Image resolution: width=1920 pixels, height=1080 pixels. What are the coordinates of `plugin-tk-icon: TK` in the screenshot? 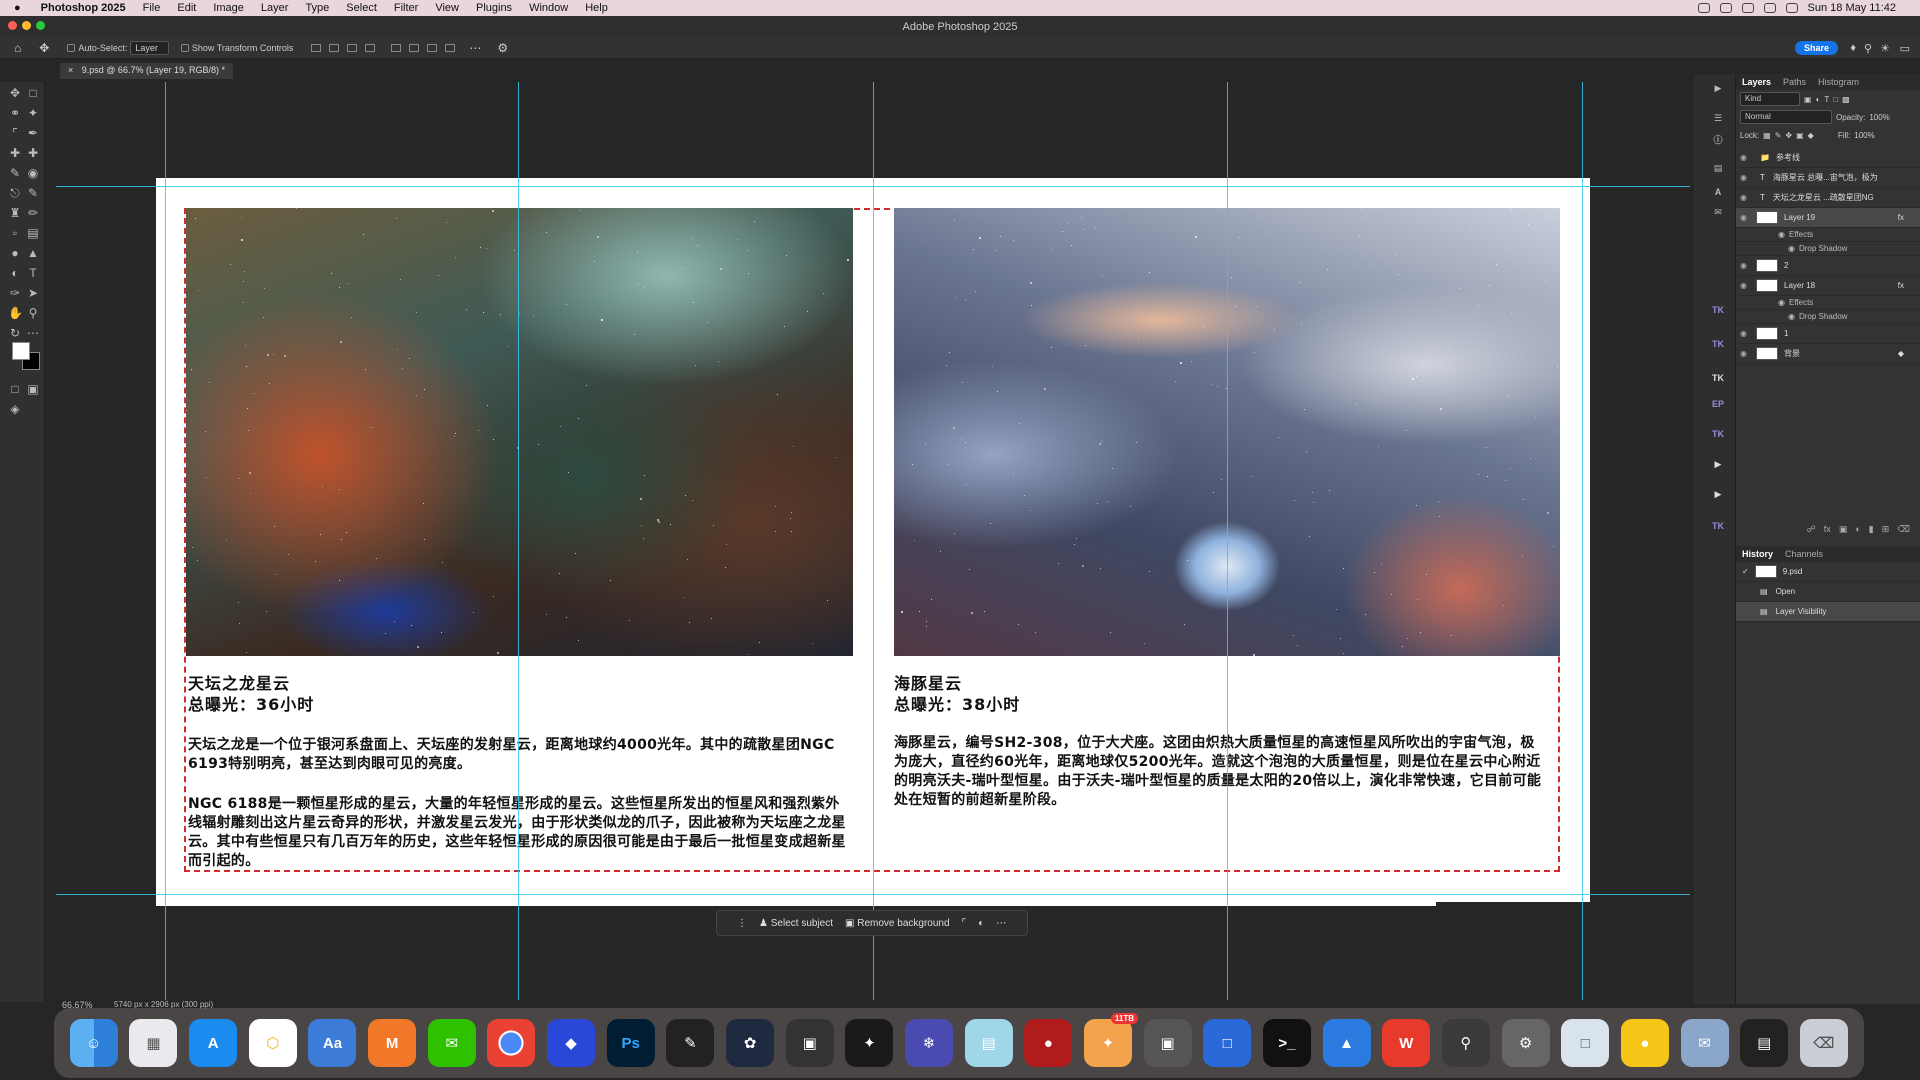 It's located at (1718, 378).